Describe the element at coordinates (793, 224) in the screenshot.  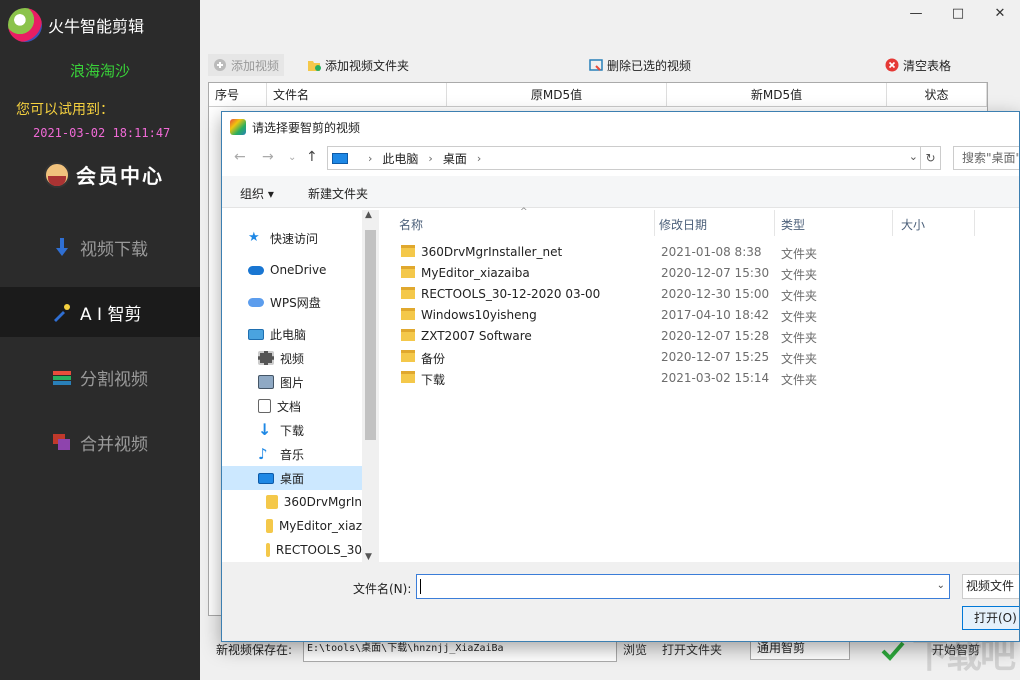
I see `col-type: 类型` at that location.